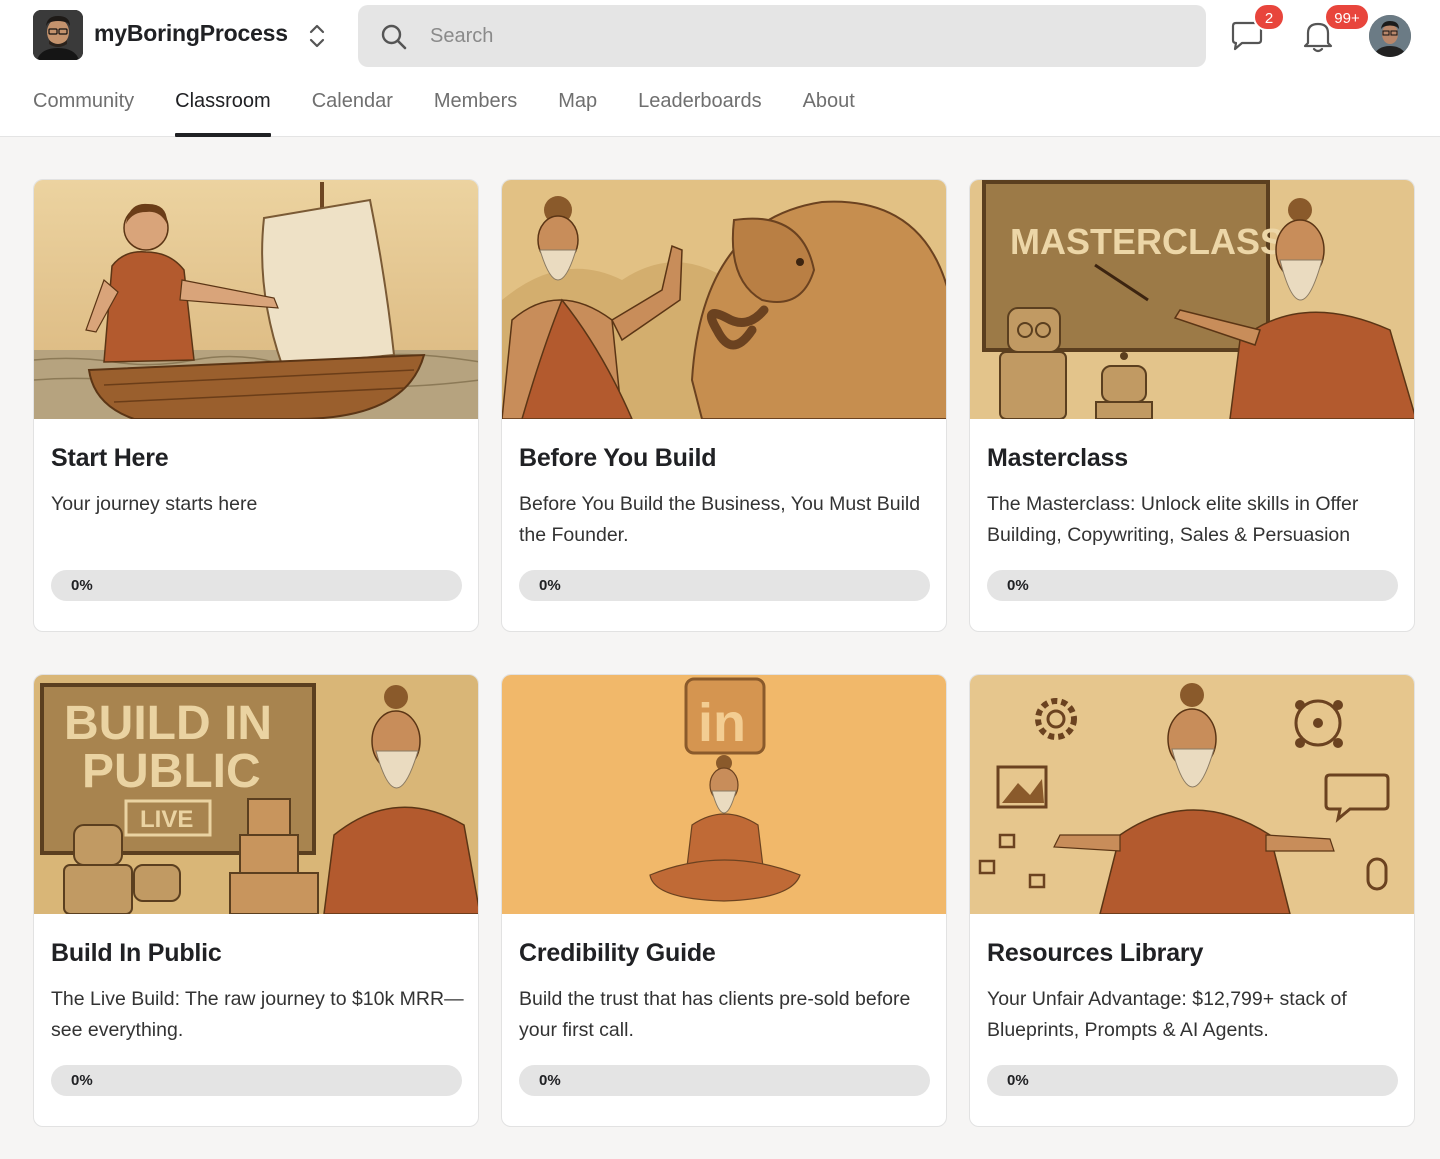 The height and width of the screenshot is (1159, 1440). Describe the element at coordinates (223, 110) in the screenshot. I see `tab-classroom: Classroom` at that location.